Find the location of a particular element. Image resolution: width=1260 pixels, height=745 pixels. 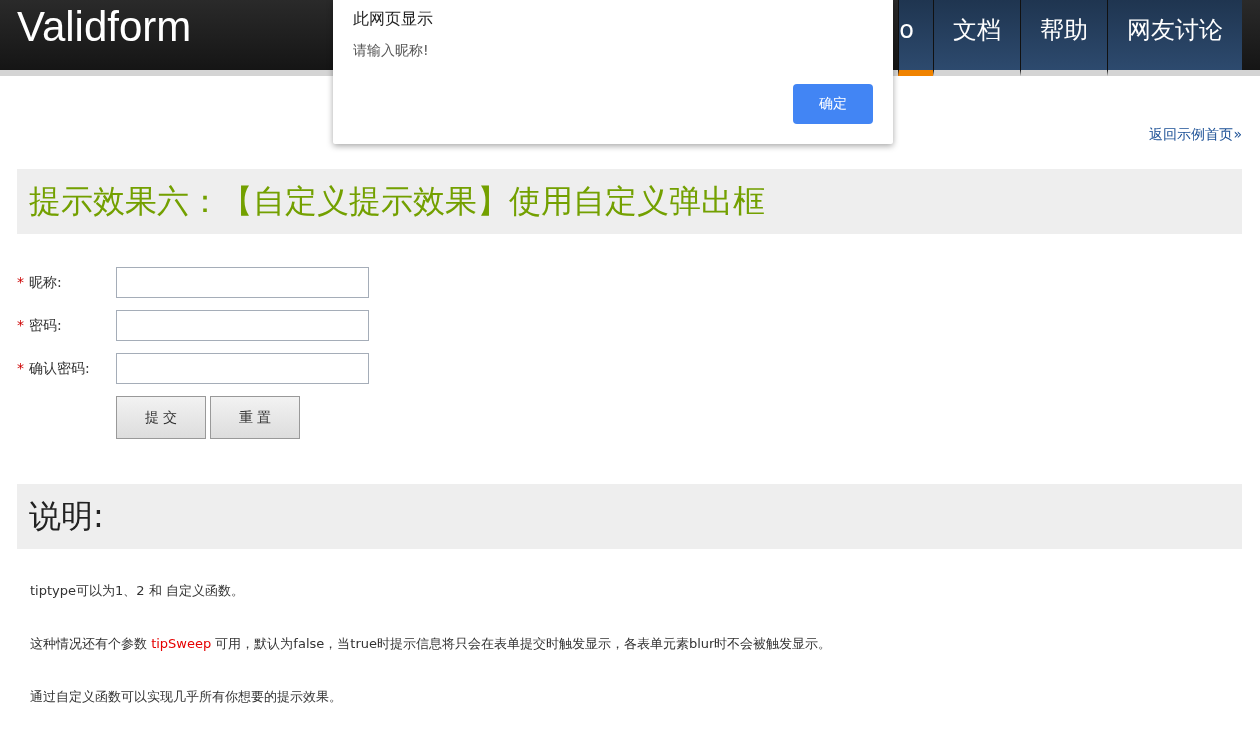

note-paragraph: 这种情况还有个参数 tipSweep 可用，默认为false，当true时提示信息将只会在表单提交时触发显示，各表单元素blur时不会被触发显示。 is located at coordinates (431, 643).